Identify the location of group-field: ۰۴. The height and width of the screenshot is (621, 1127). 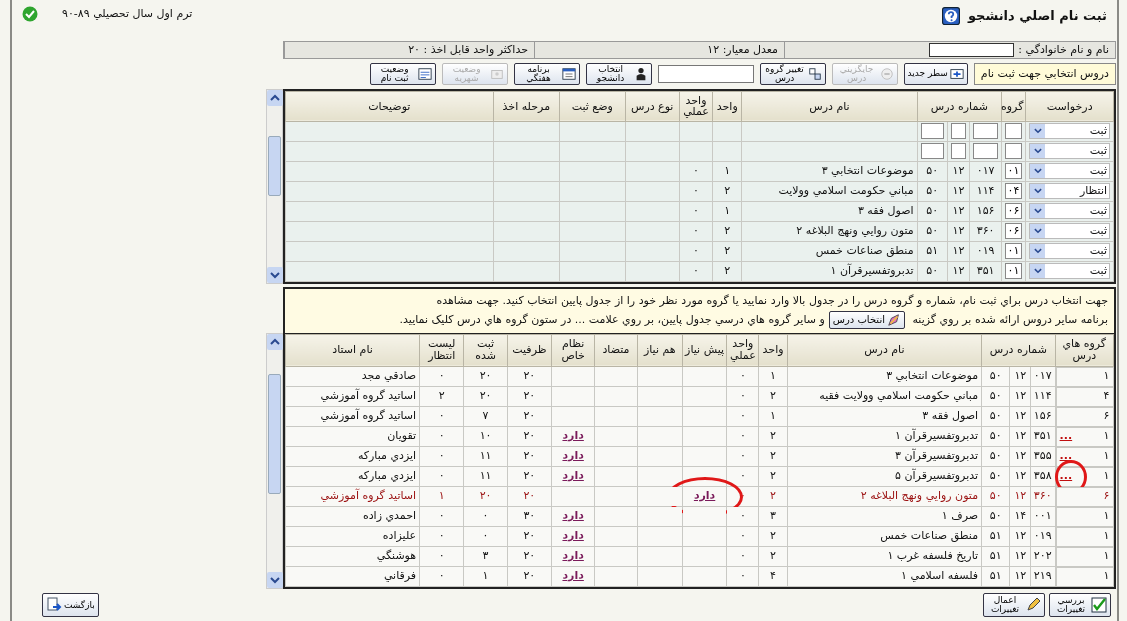
(1014, 191).